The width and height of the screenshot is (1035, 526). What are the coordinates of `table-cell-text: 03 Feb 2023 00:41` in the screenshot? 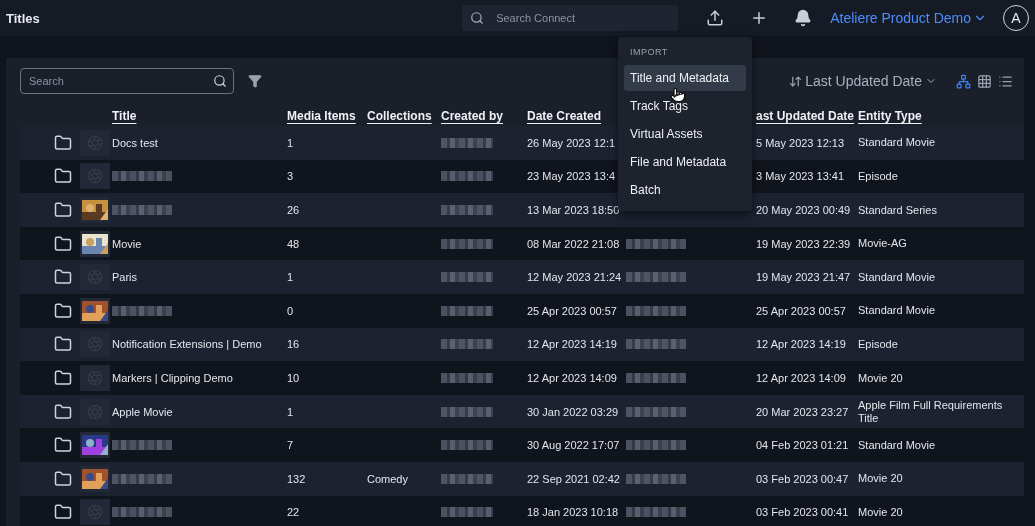 It's located at (803, 512).